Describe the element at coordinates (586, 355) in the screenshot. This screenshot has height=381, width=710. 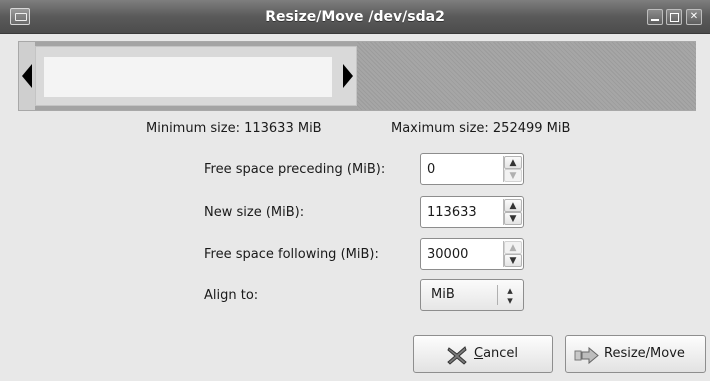
I see `resize-move-icon` at that location.